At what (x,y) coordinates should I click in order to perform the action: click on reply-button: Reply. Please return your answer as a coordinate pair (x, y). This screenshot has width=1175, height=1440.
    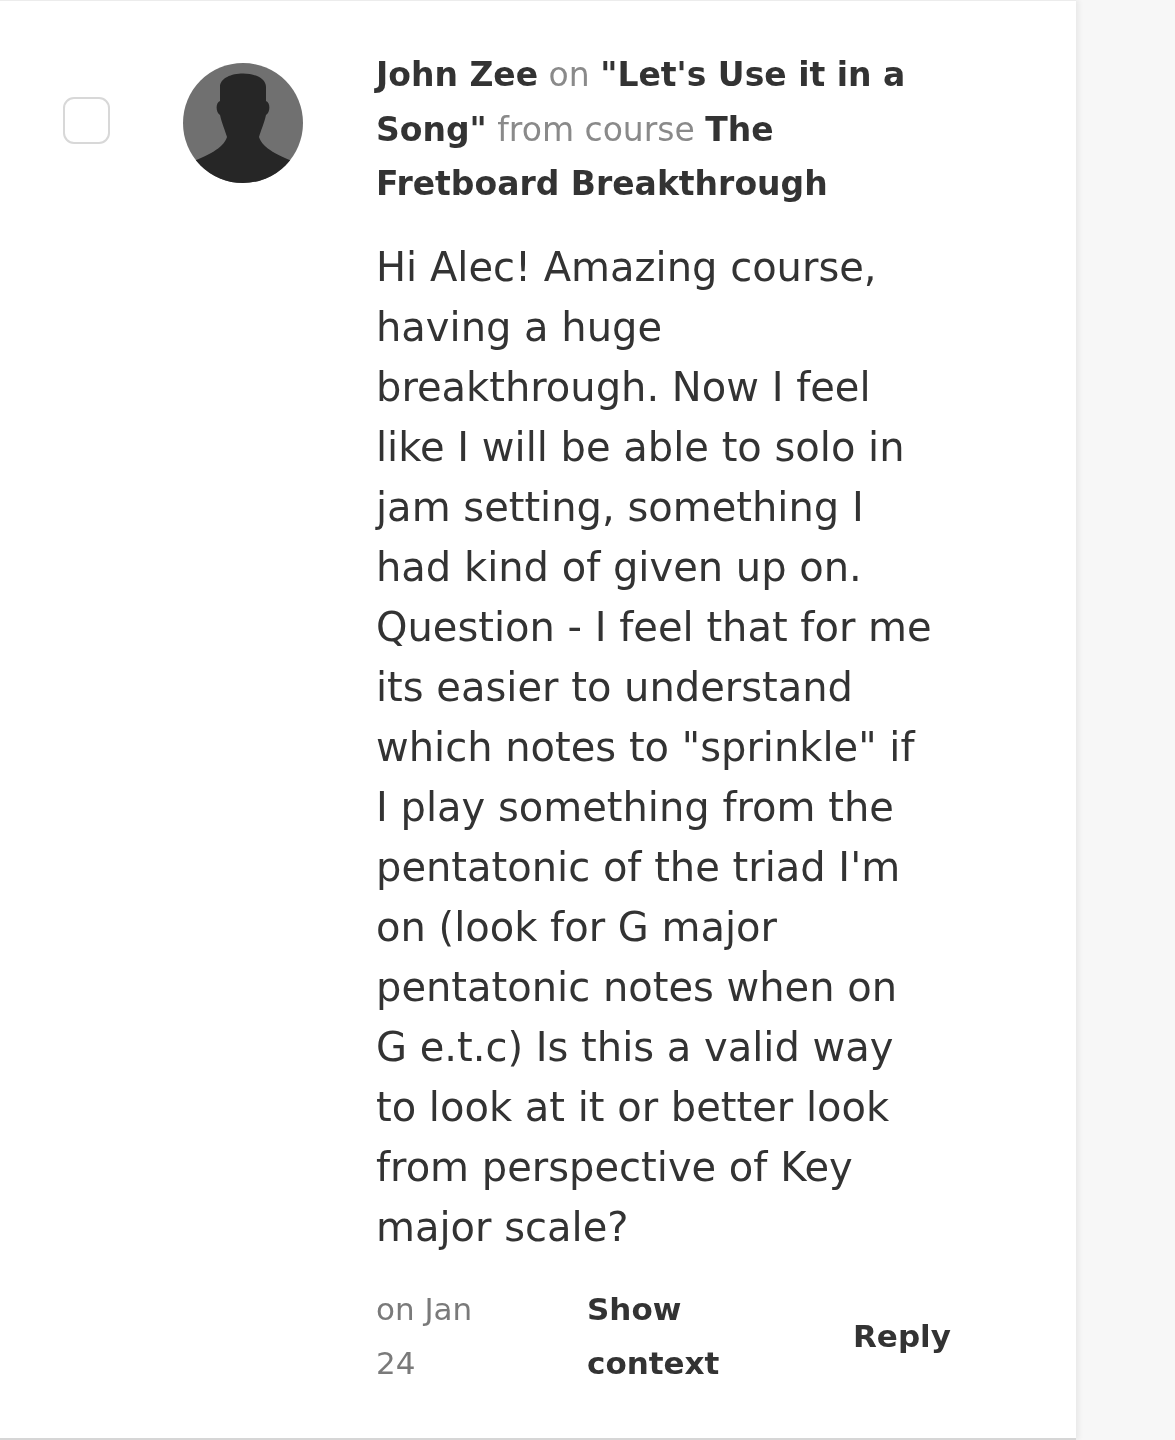
    Looking at the image, I should click on (902, 1335).